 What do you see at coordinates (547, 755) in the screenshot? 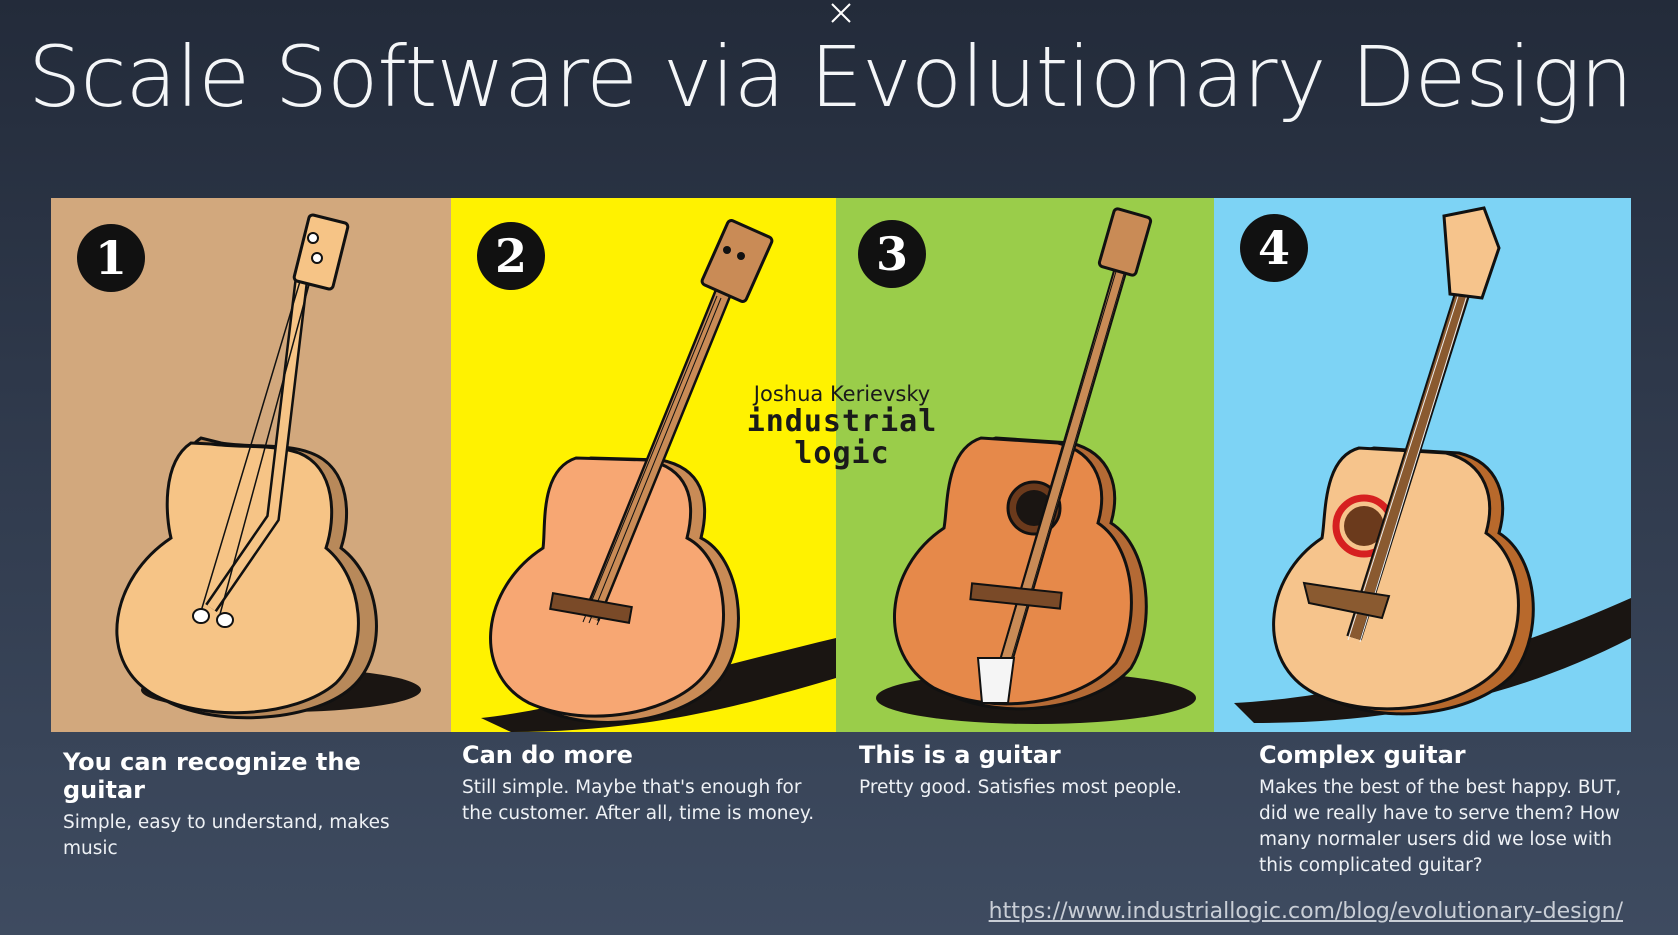
I see `caption-2-heading: Can do more` at bounding box center [547, 755].